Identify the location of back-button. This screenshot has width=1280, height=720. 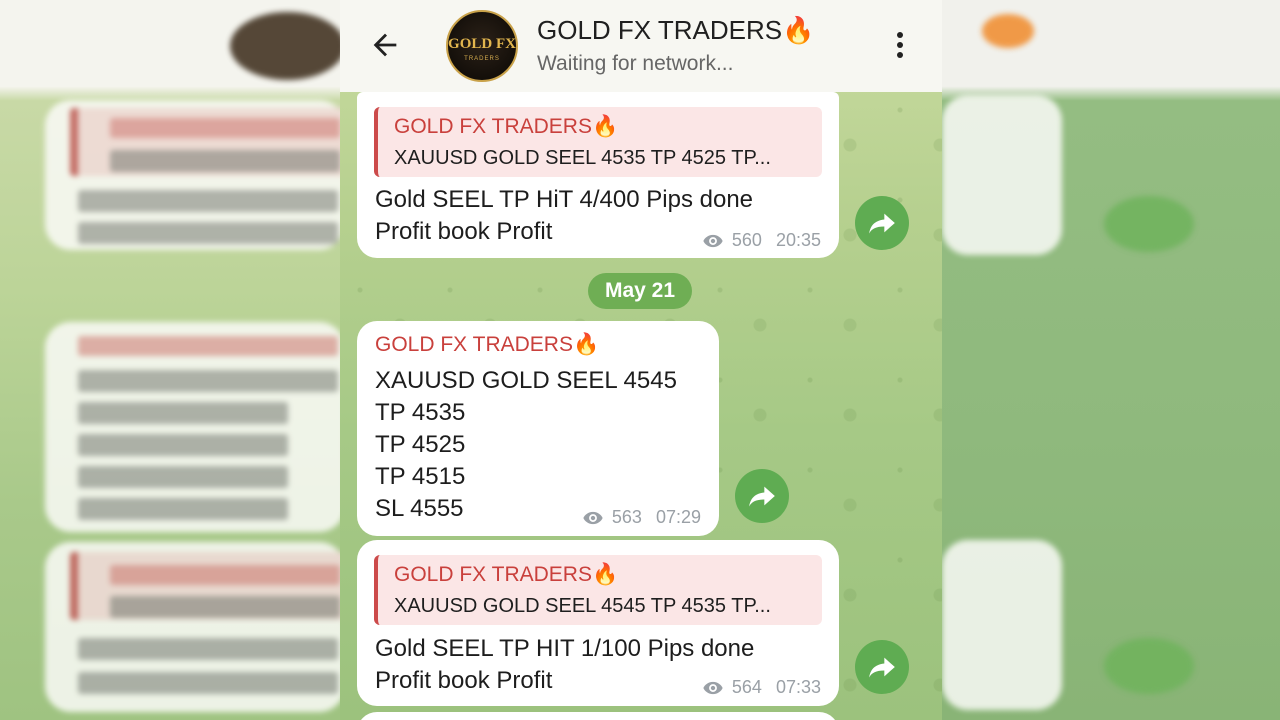
(385, 45).